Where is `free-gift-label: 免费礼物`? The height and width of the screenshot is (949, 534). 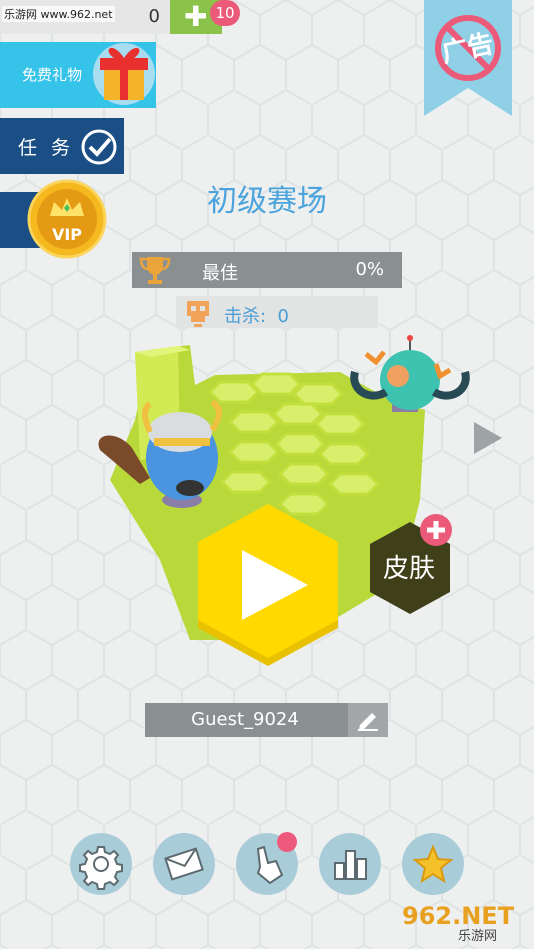
free-gift-label: 免费礼物 is located at coordinates (52, 75).